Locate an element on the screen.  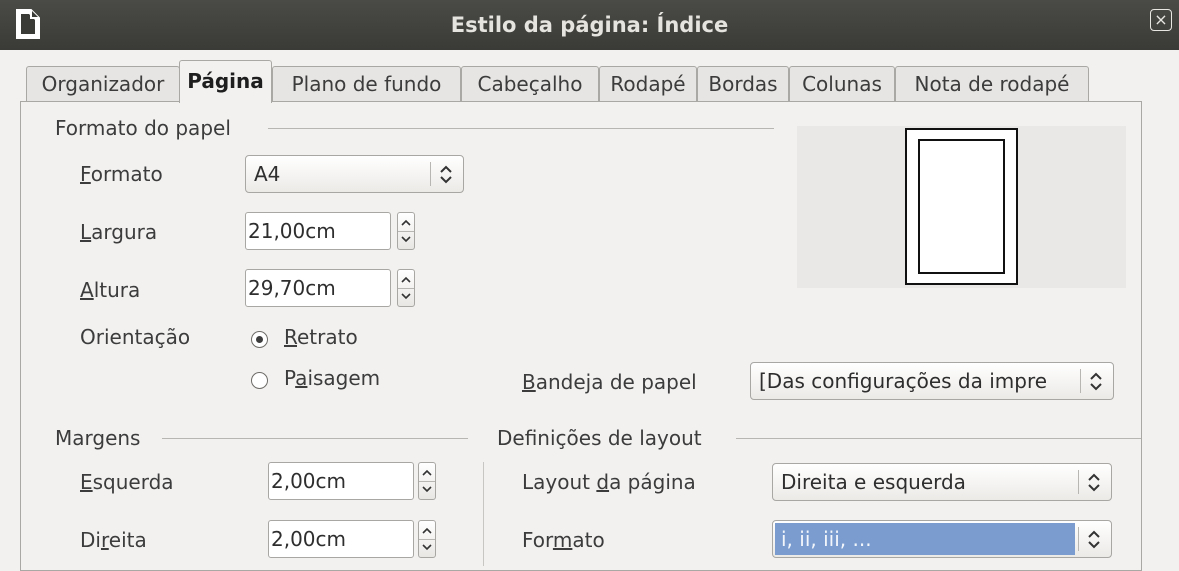
window-title: Estilo da página: Índice is located at coordinates (589, 25).